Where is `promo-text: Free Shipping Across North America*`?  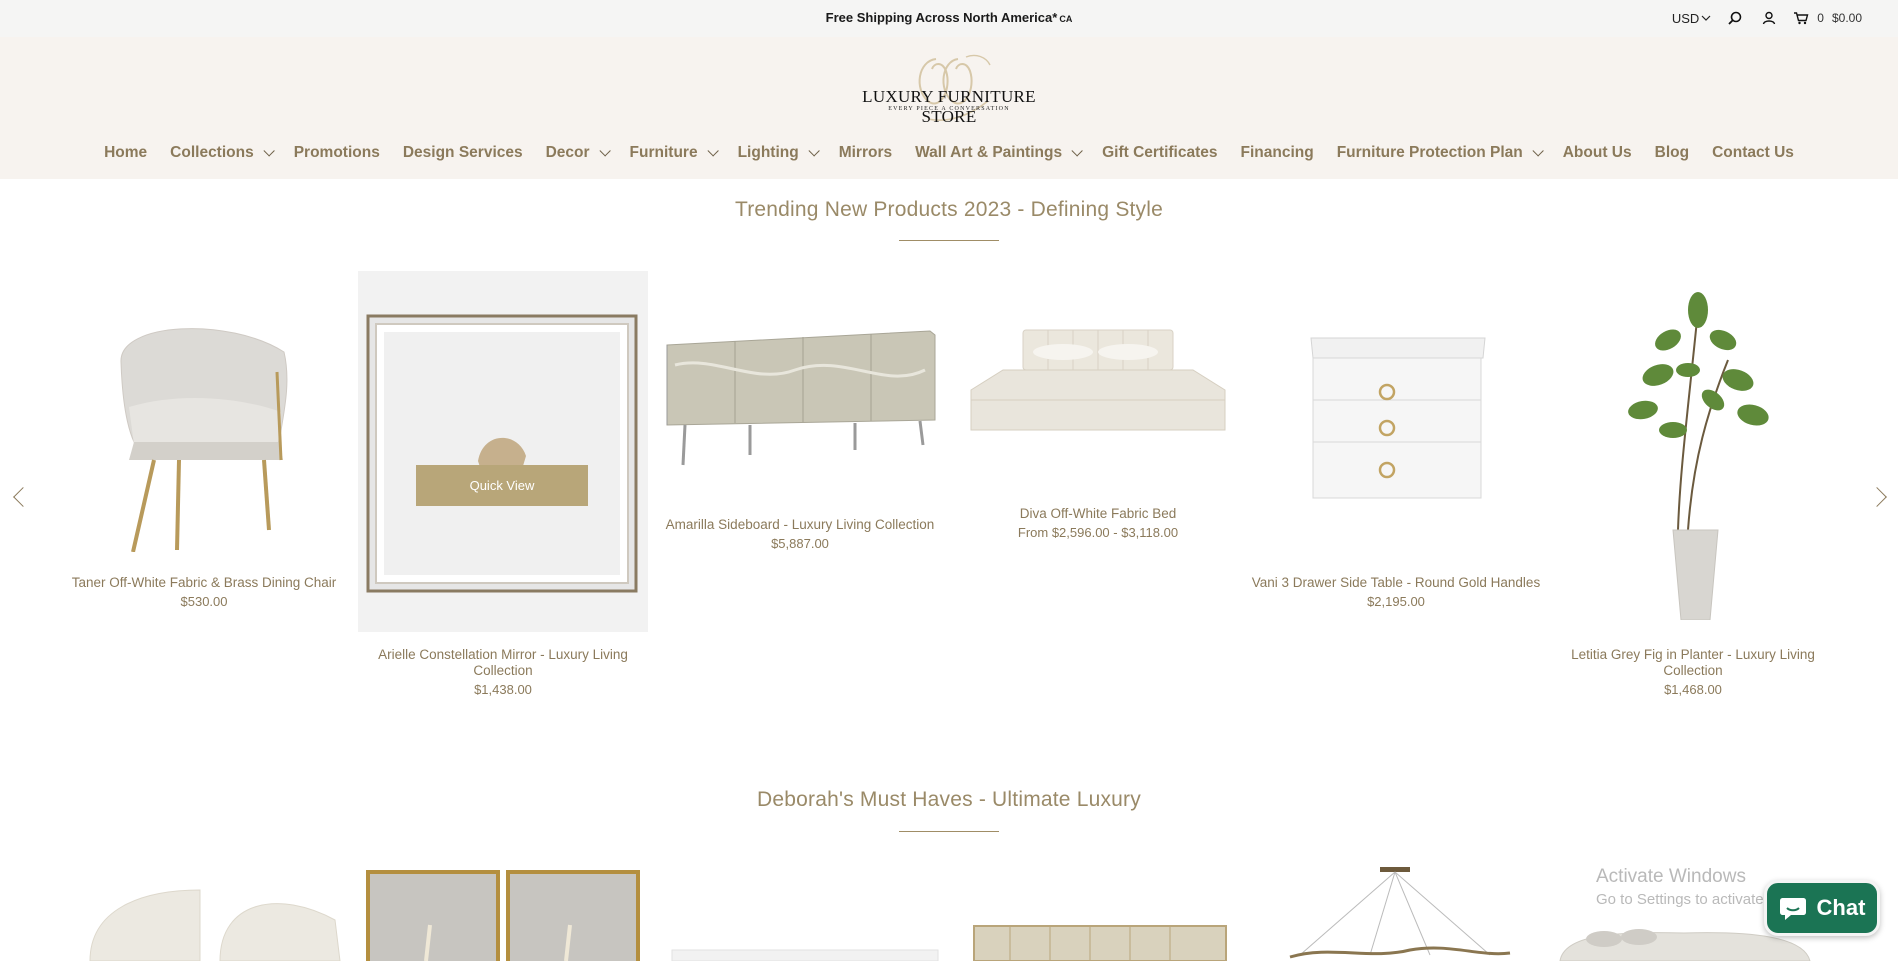 promo-text: Free Shipping Across North America* is located at coordinates (941, 17).